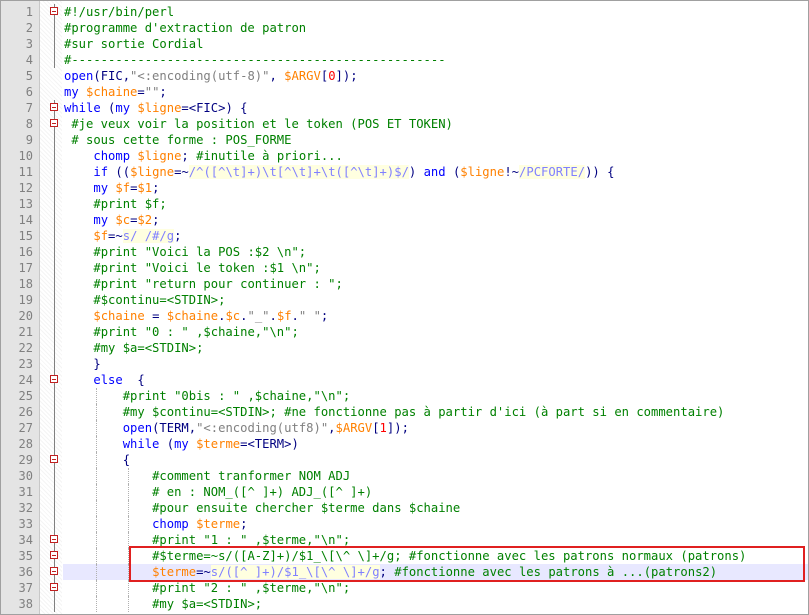  Describe the element at coordinates (404, 188) in the screenshot. I see `code-line: 12 my $f=$1;` at that location.